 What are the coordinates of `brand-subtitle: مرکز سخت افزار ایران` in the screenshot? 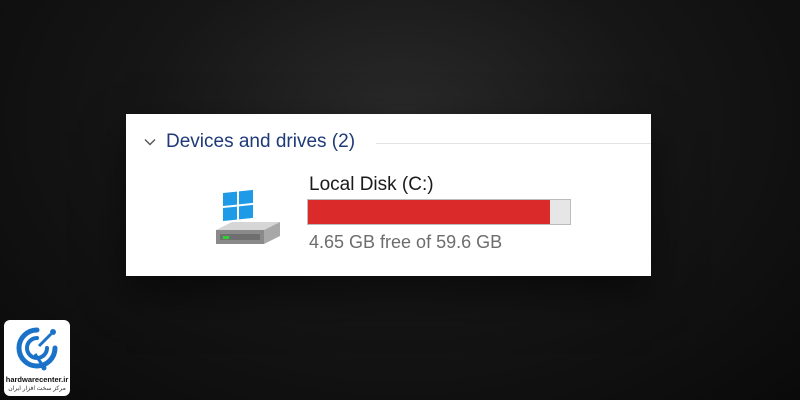 It's located at (37, 389).